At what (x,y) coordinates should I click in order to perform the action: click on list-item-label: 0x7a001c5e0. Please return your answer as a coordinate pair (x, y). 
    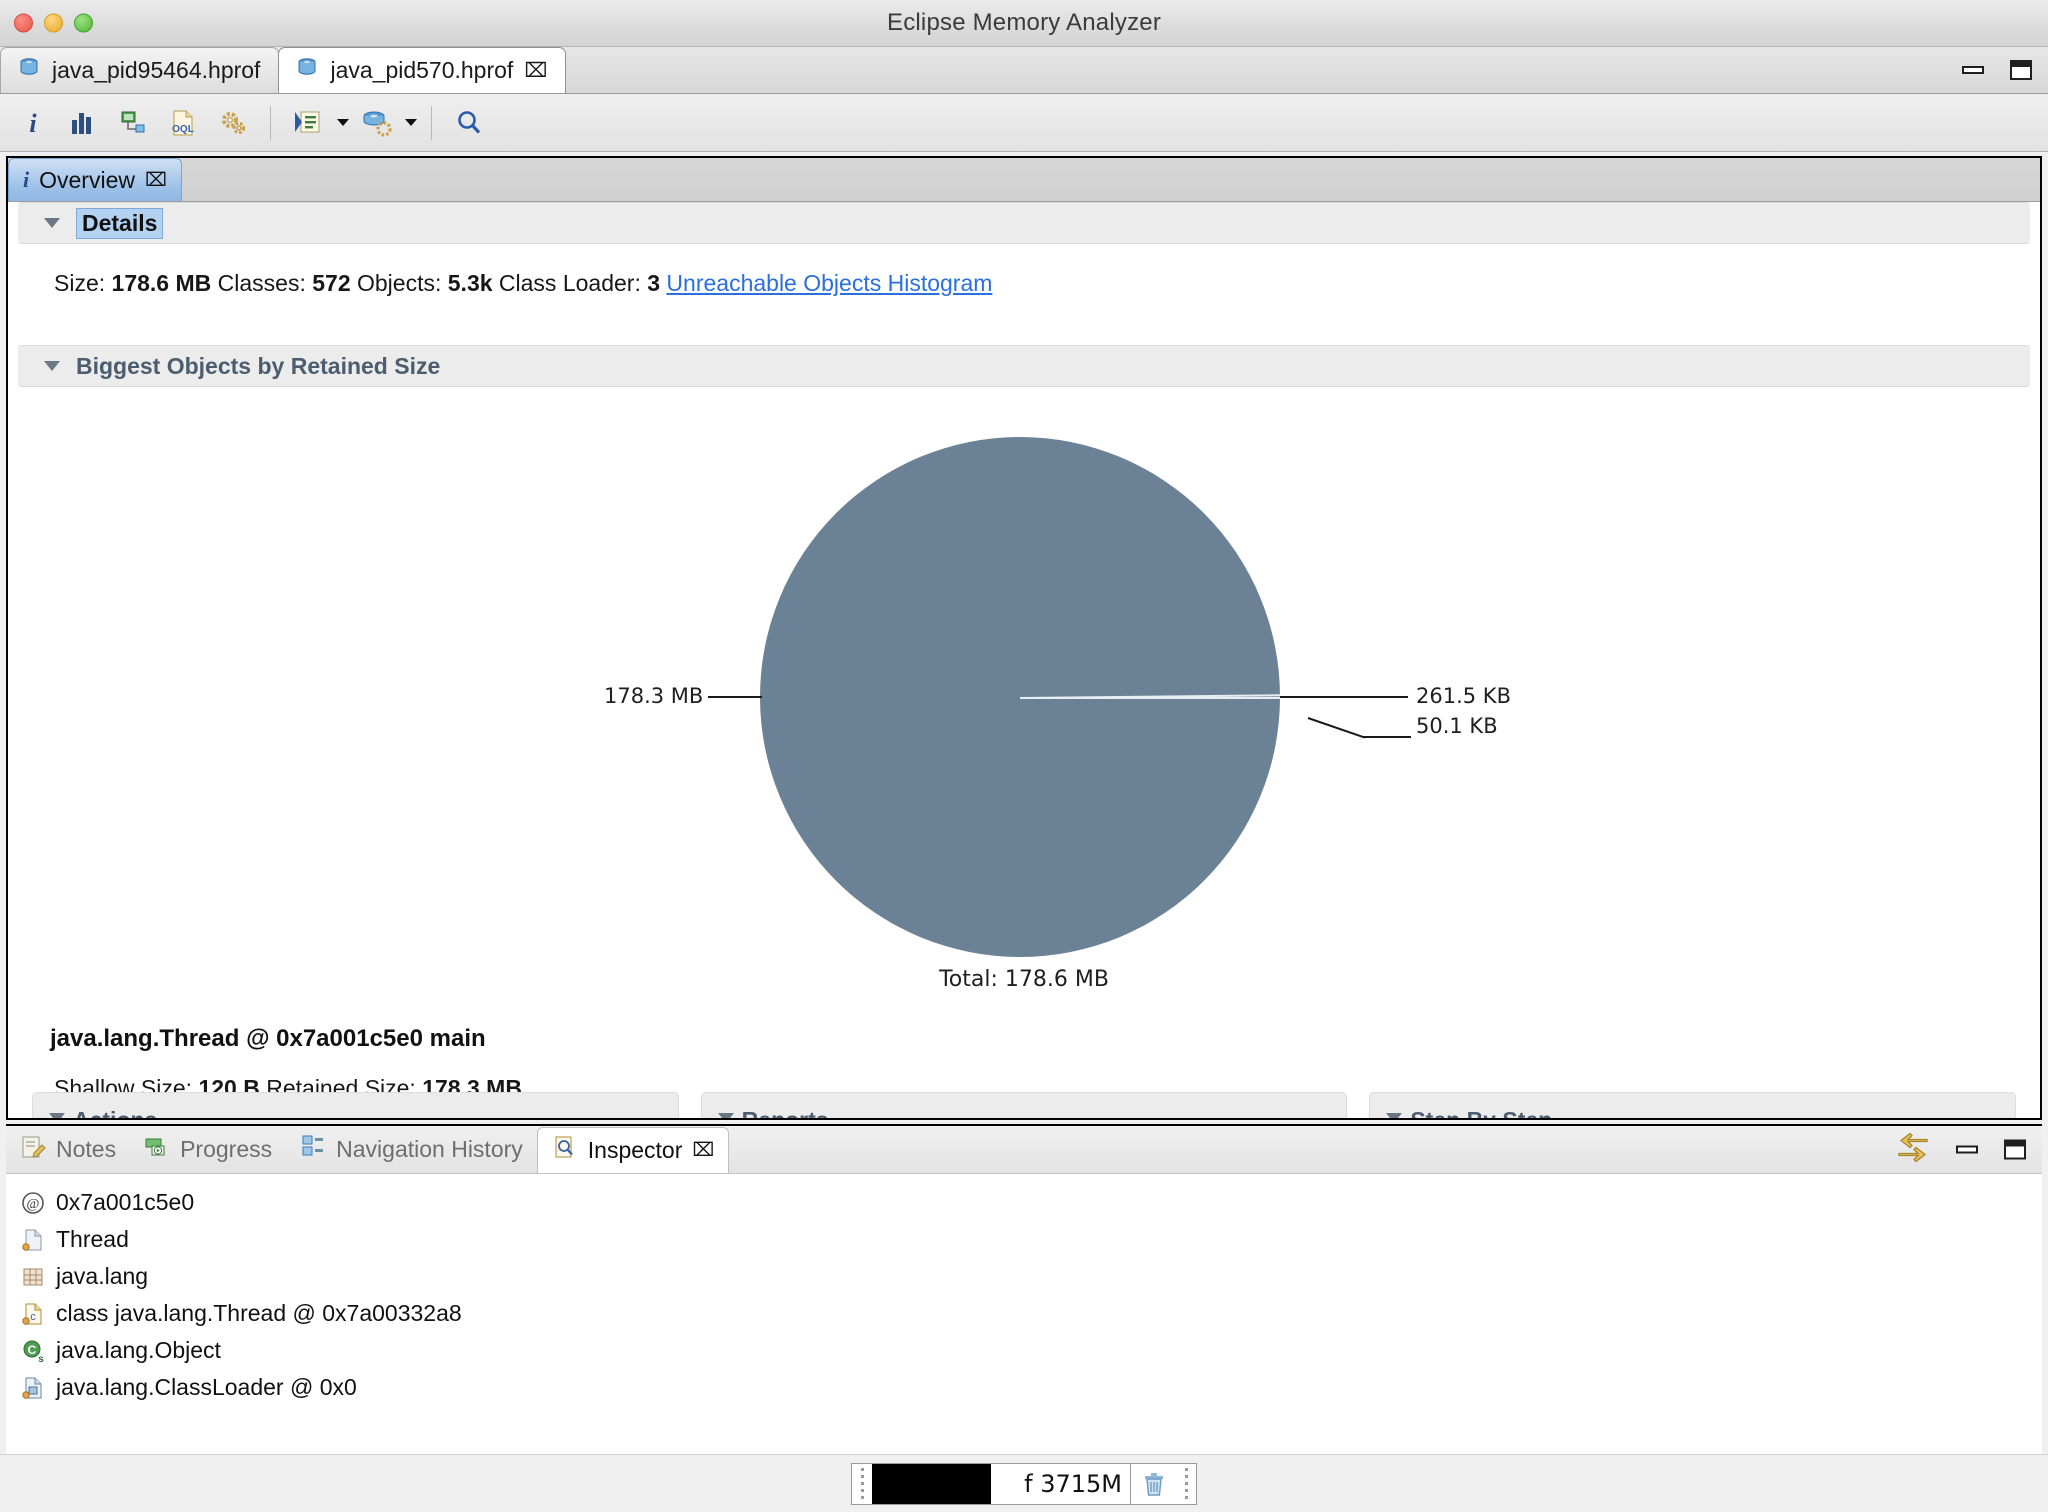
    Looking at the image, I should click on (125, 1202).